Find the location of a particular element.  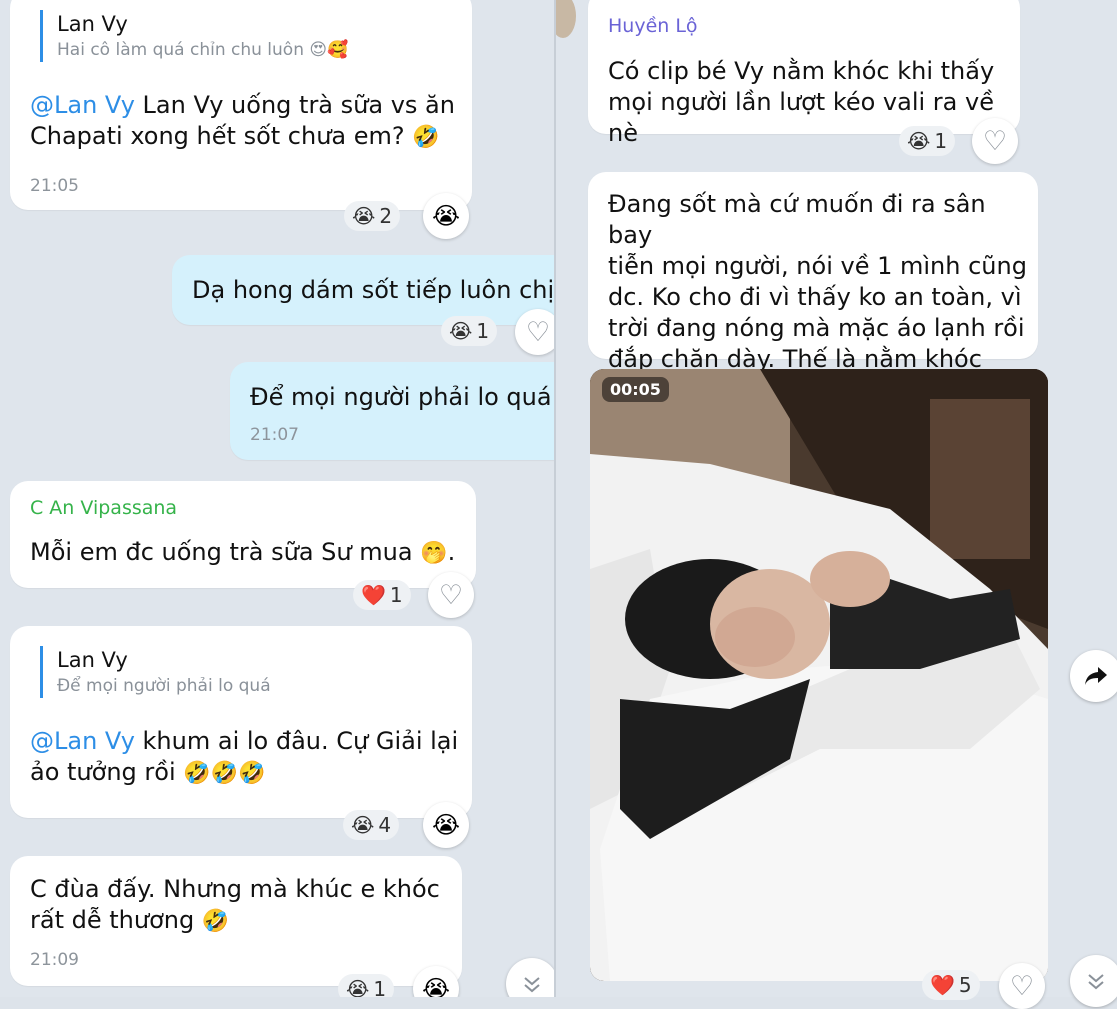

share-button is located at coordinates (1093, 676).